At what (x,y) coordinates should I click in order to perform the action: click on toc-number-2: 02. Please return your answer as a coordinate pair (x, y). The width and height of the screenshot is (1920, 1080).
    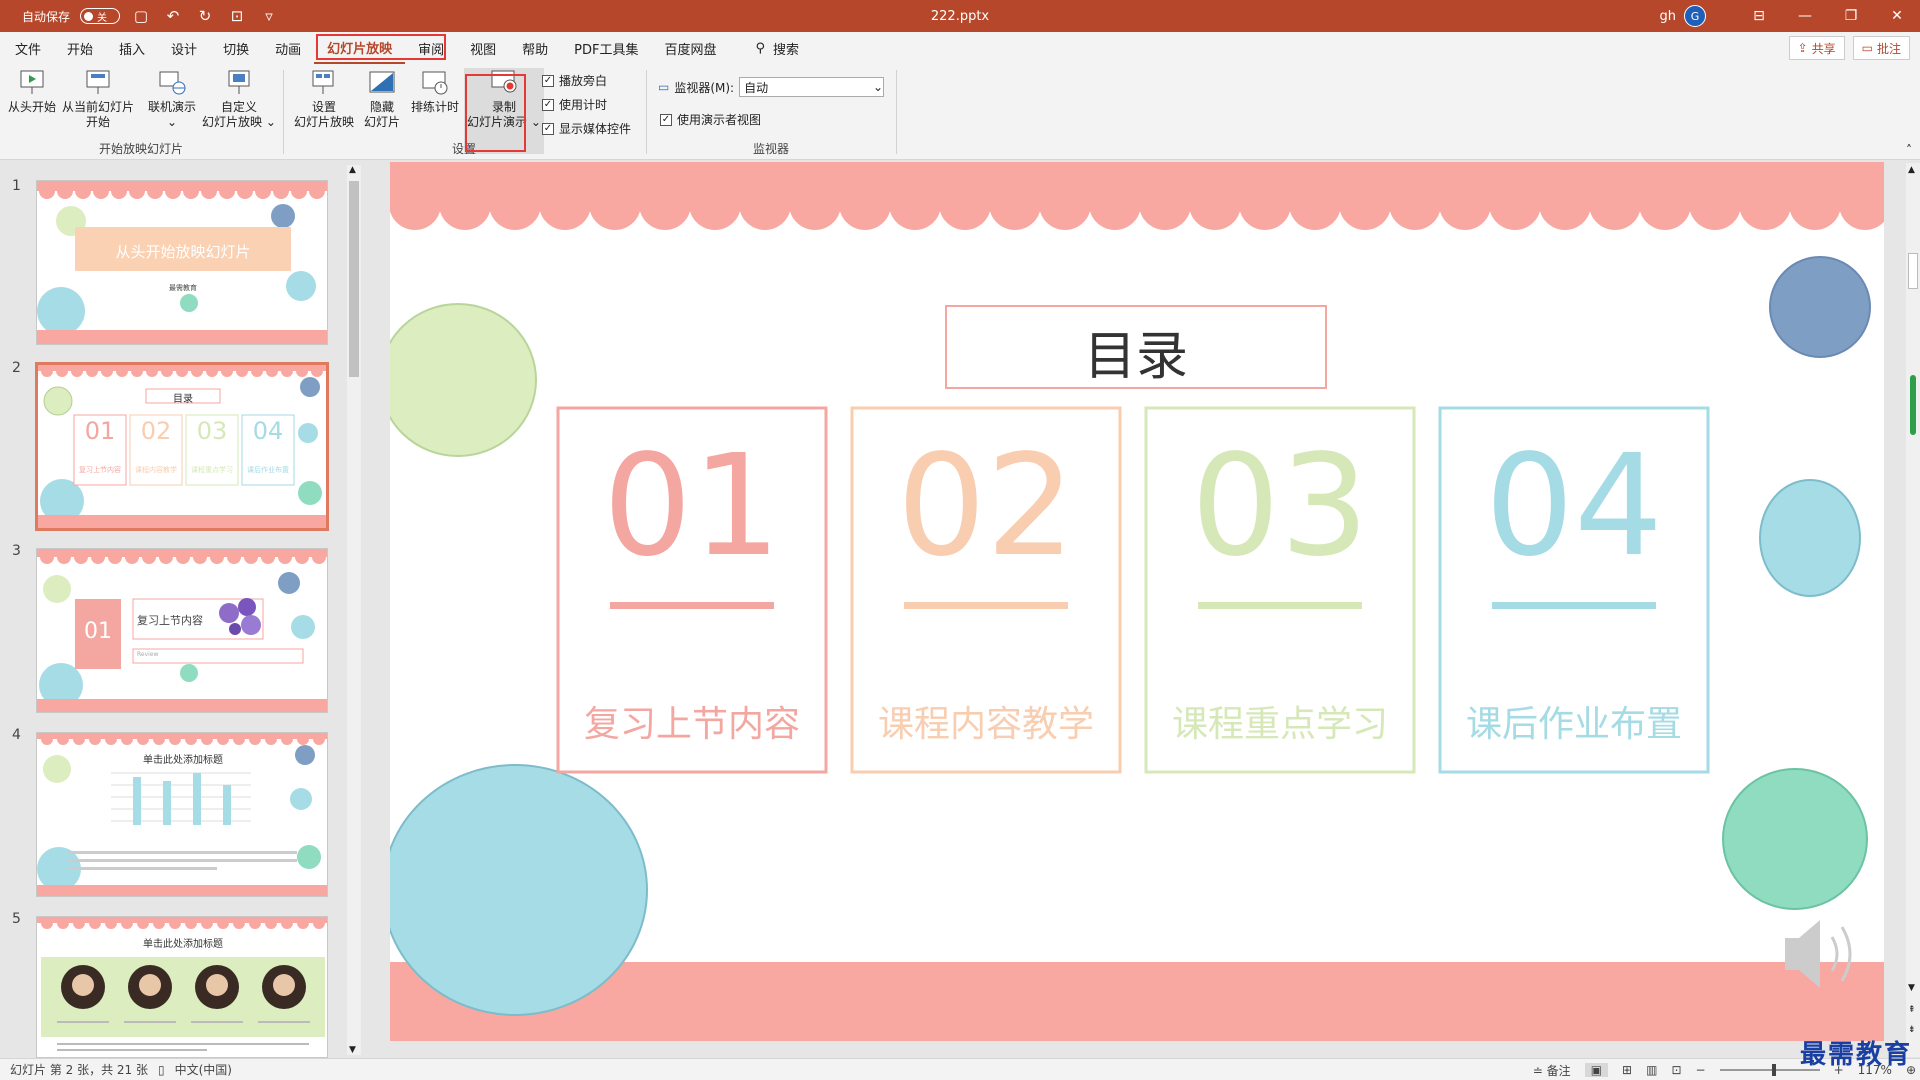
    Looking at the image, I should click on (986, 506).